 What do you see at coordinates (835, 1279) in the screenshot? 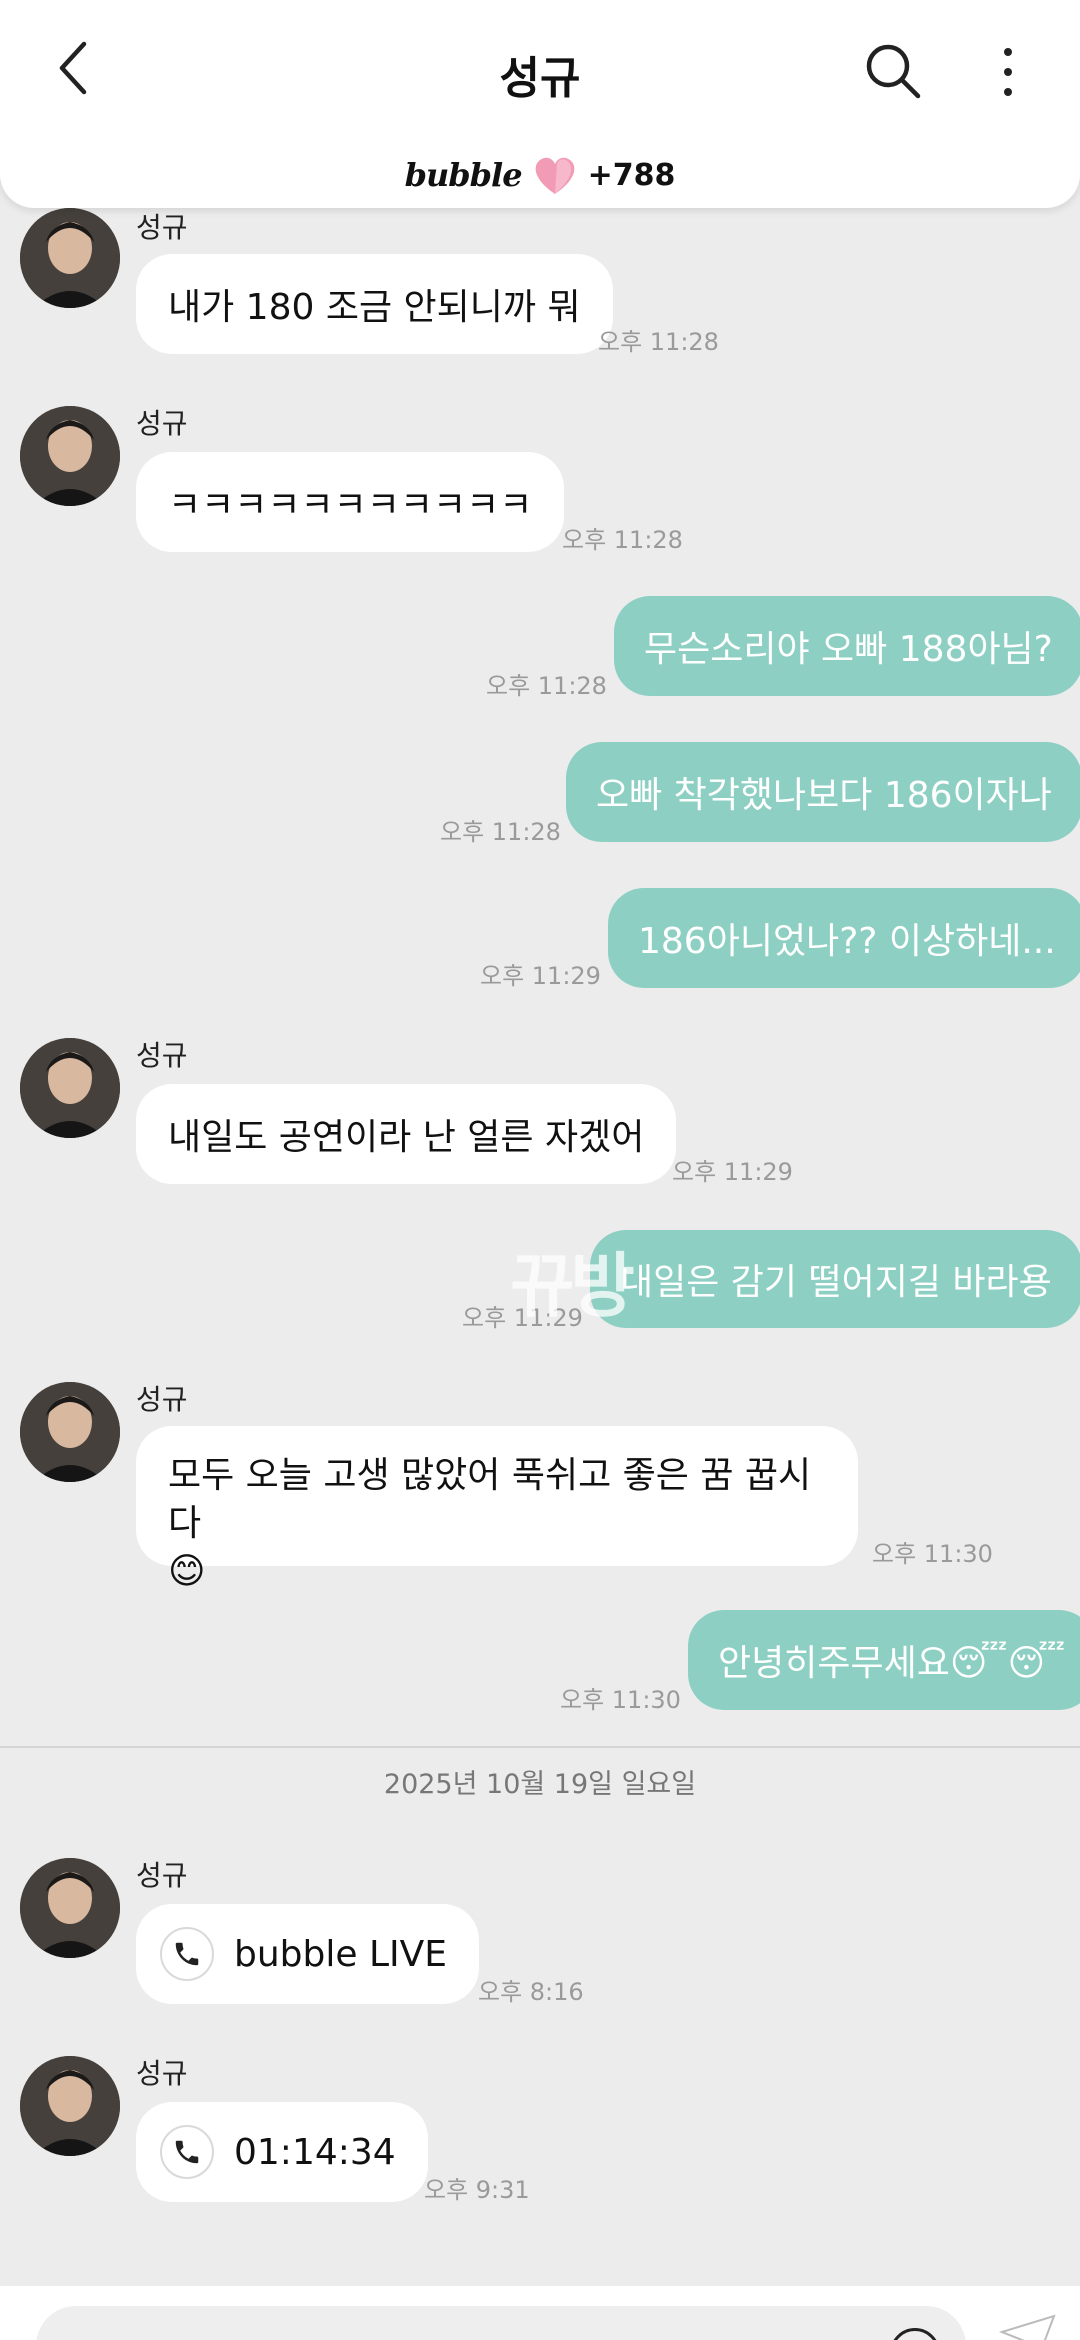
I see `outgoing-message: 내일은 감기 떨어지길 바라용` at bounding box center [835, 1279].